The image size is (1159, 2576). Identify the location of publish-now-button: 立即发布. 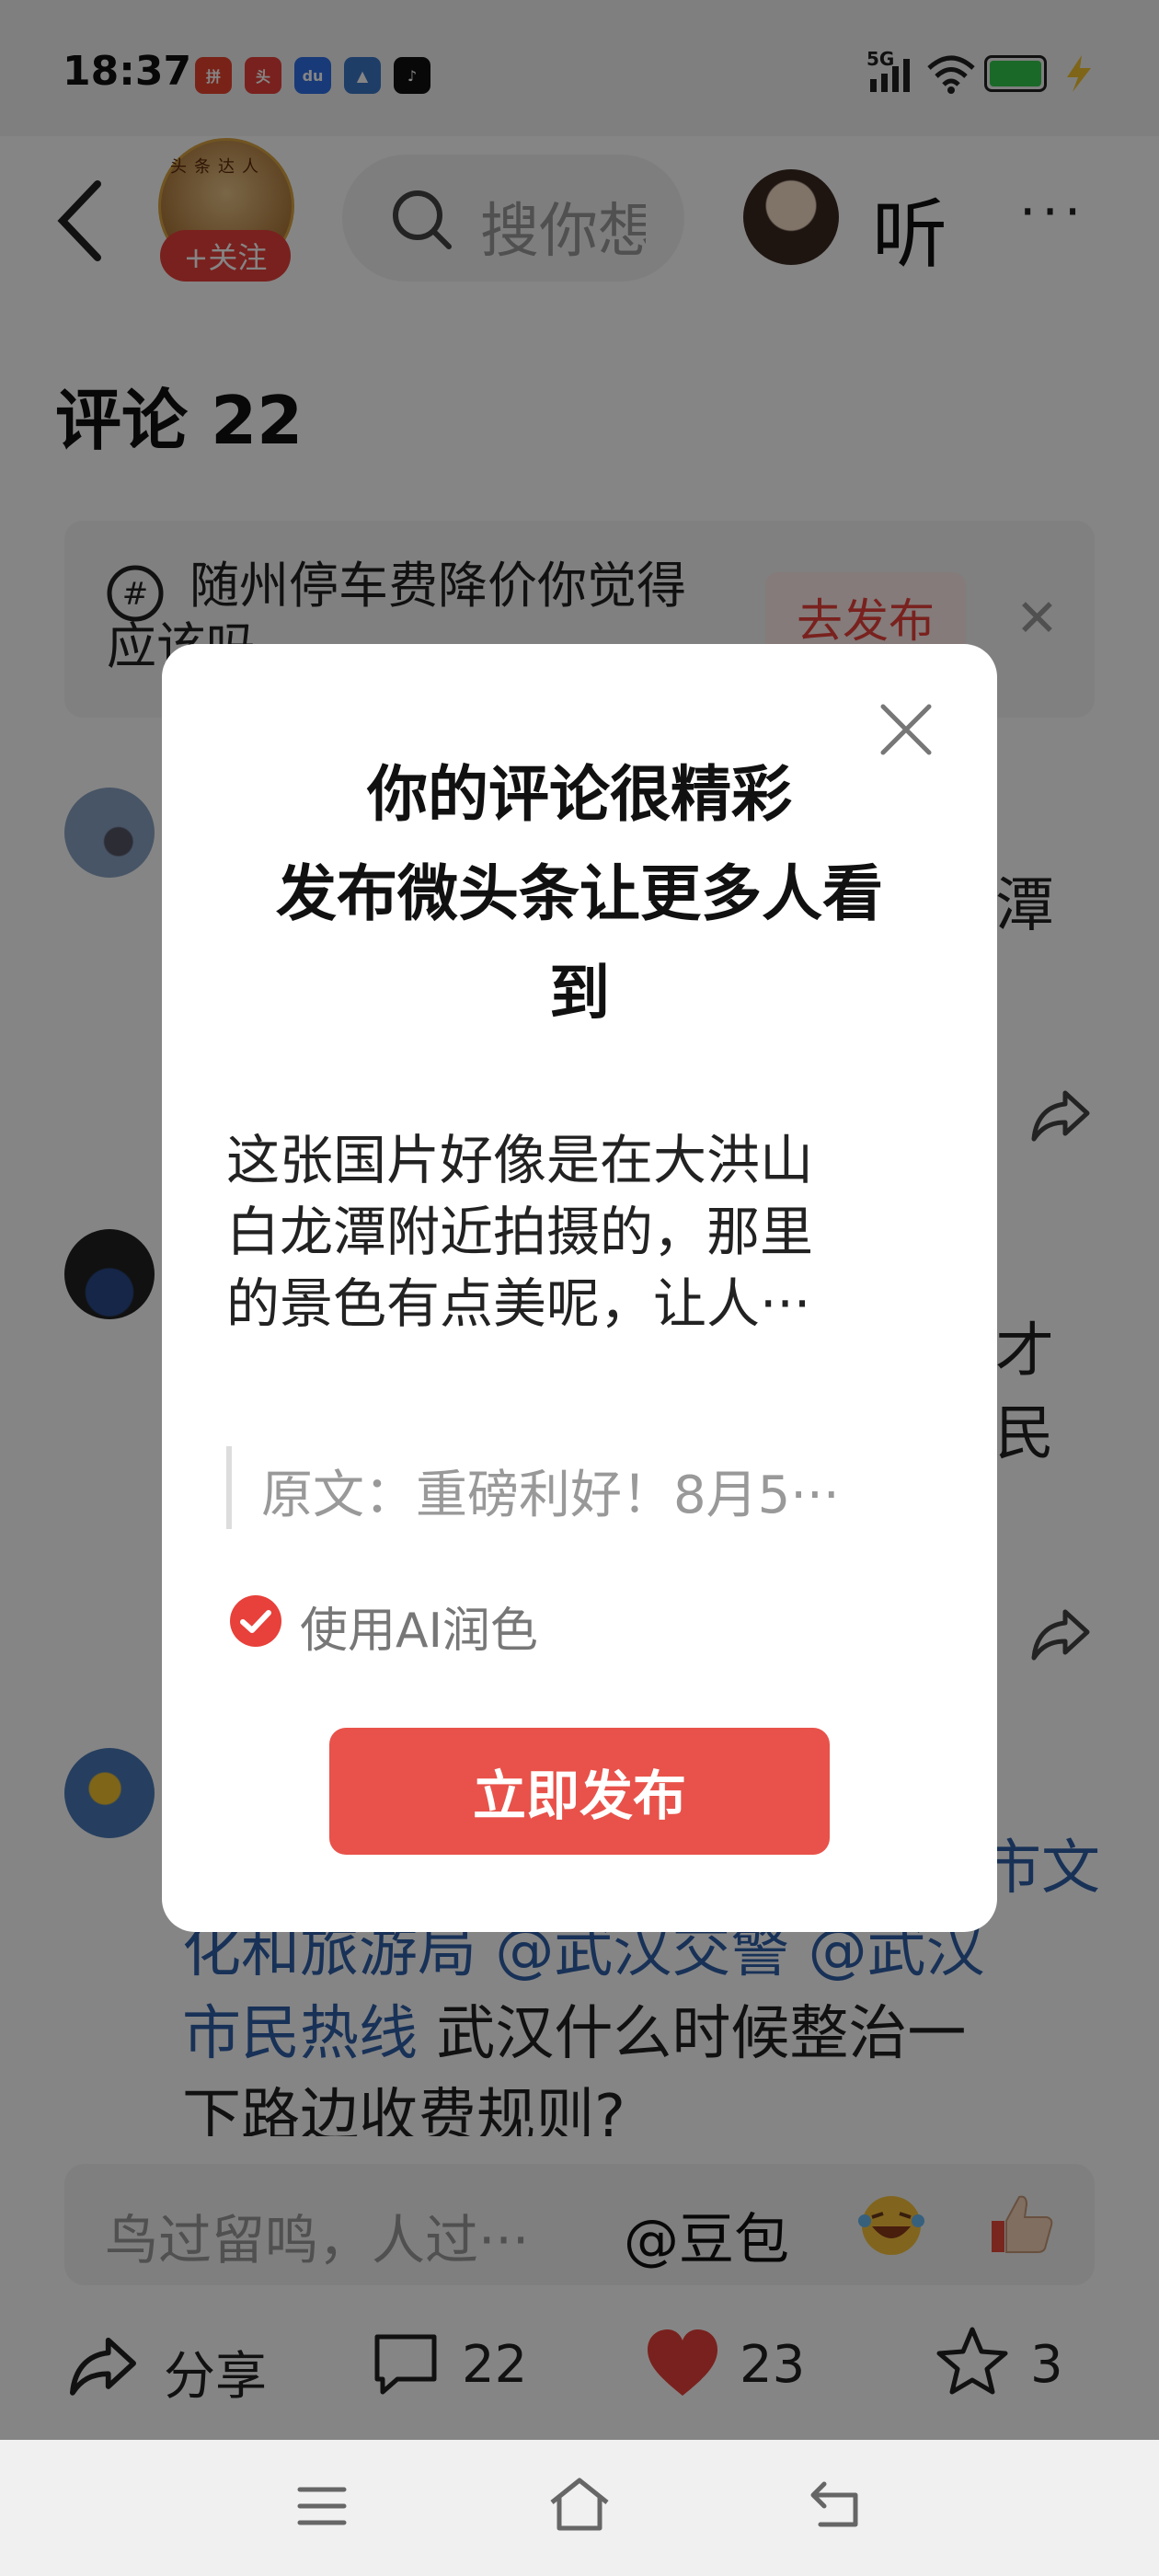
(579, 1791).